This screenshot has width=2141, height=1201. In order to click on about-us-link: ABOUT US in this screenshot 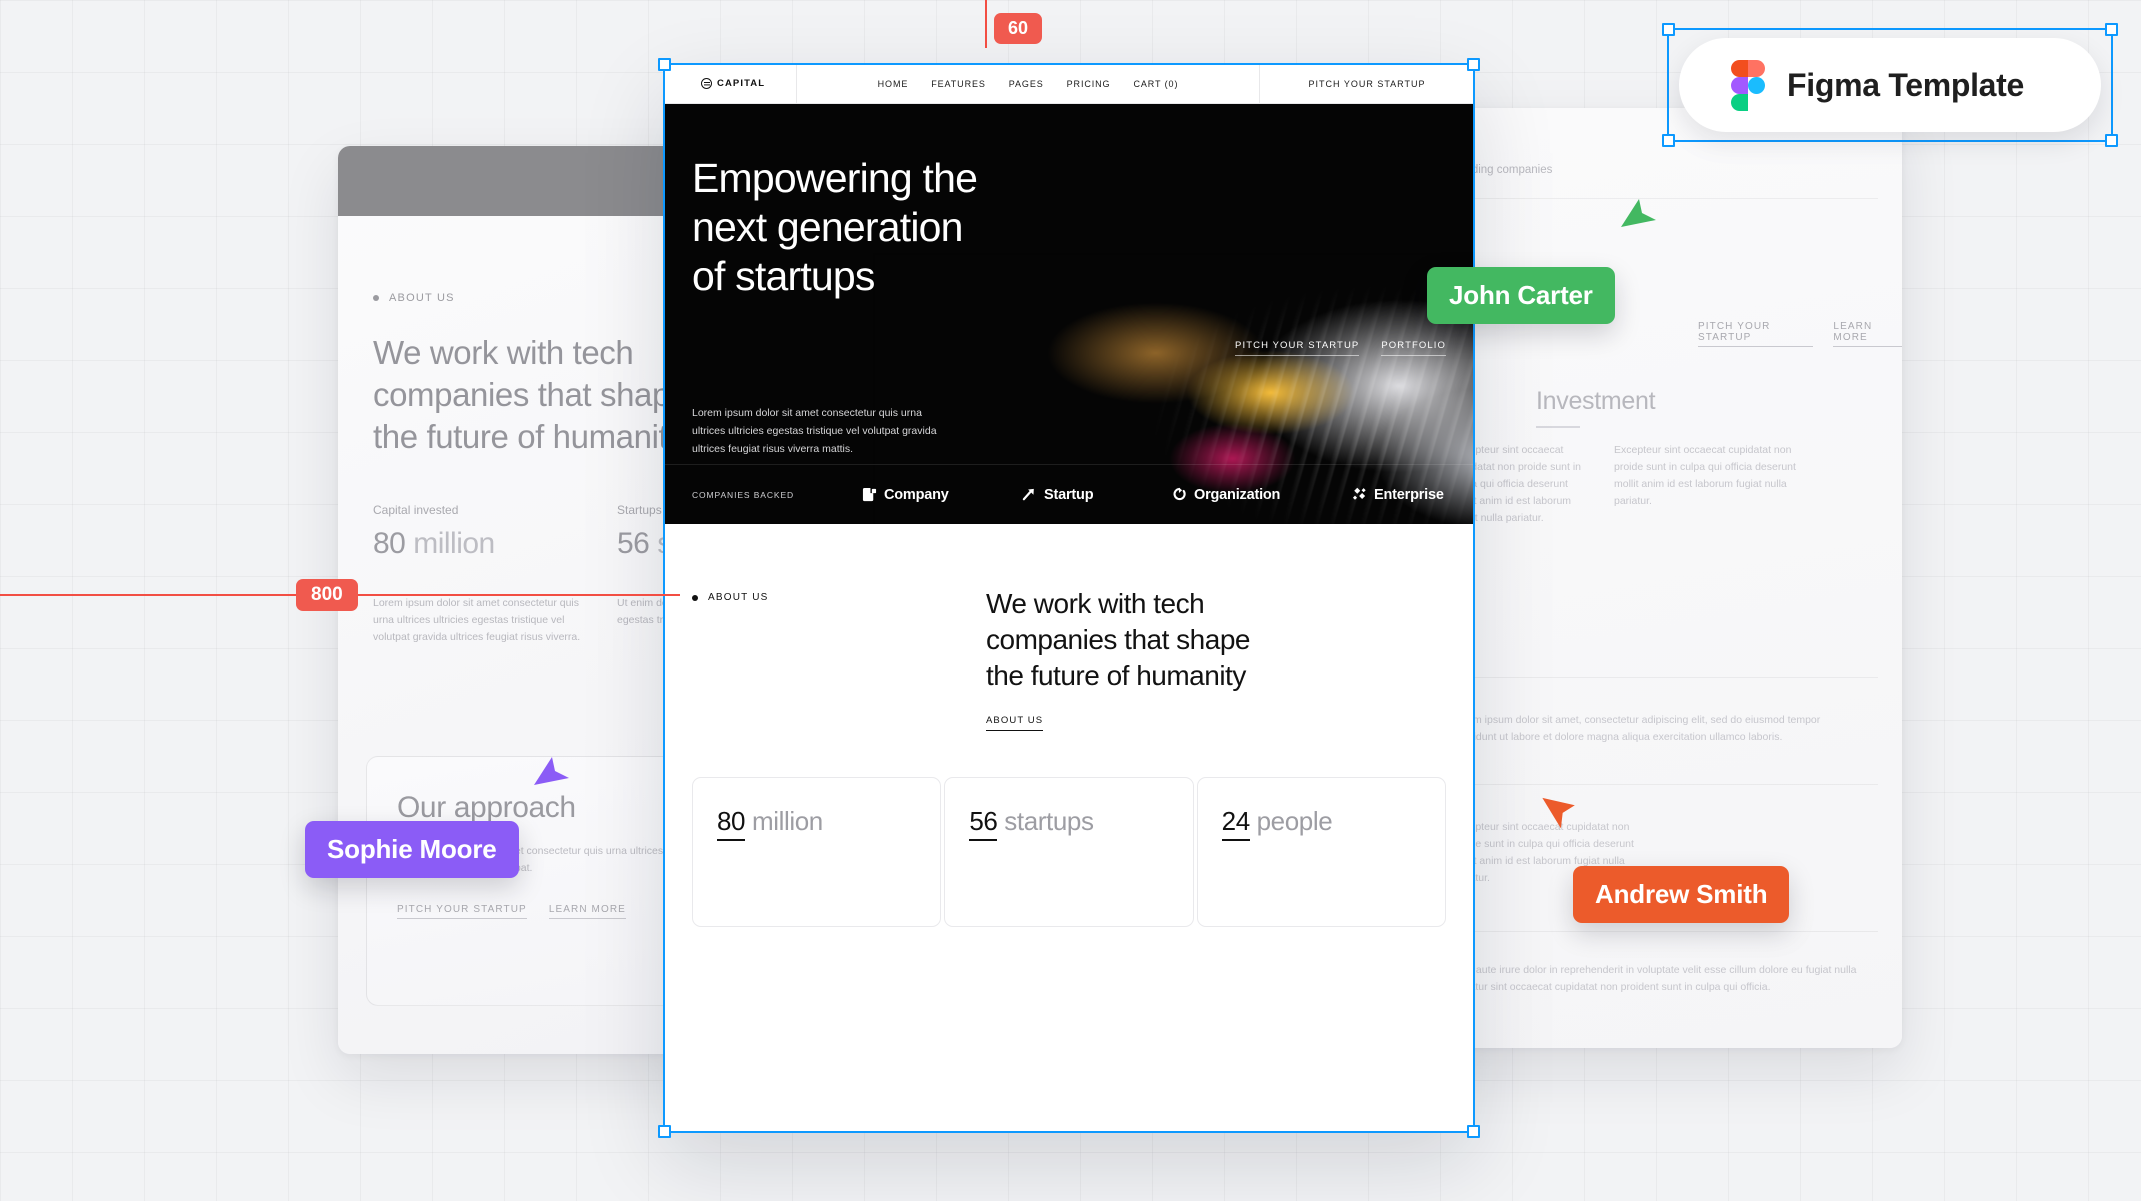, I will do `click(1015, 723)`.